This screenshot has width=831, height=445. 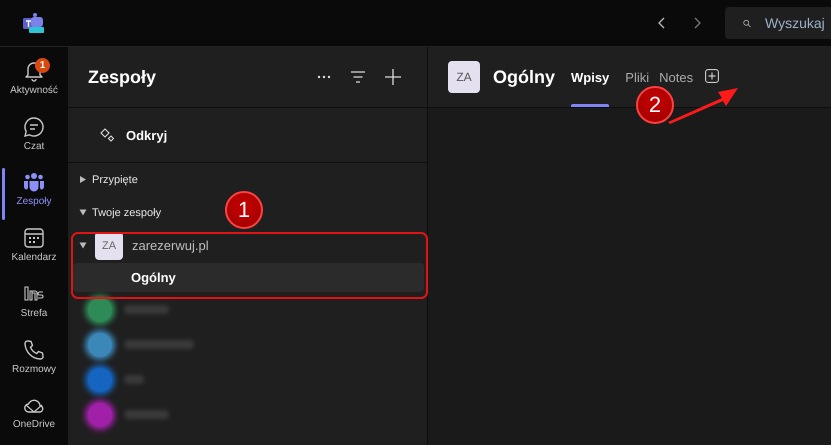 I want to click on teams-logo-icon, so click(x=34, y=23).